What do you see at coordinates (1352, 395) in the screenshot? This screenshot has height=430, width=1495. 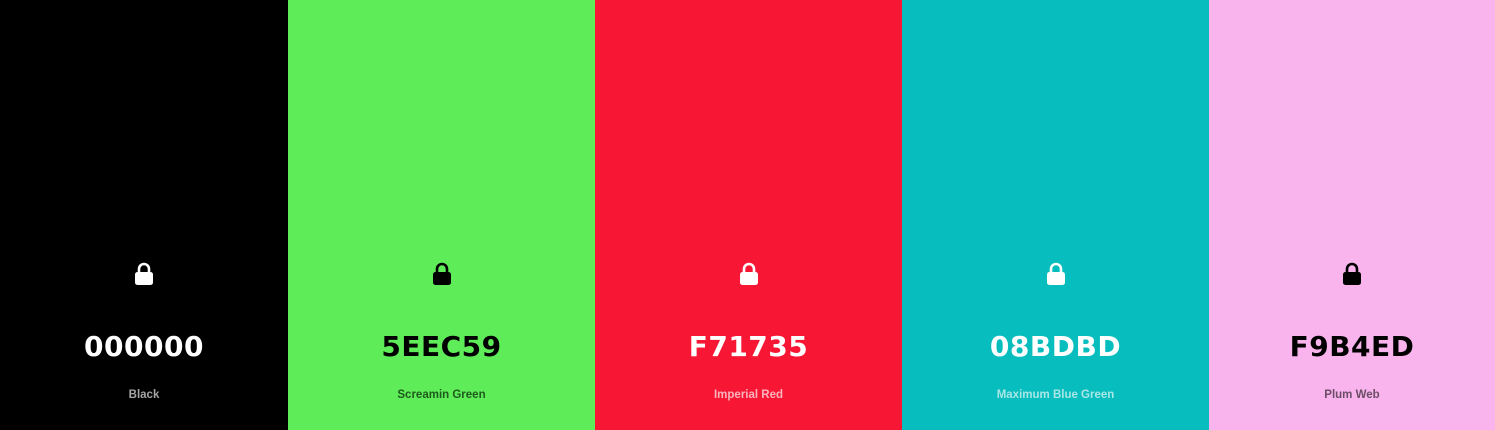 I see `color-name: Plum Web` at bounding box center [1352, 395].